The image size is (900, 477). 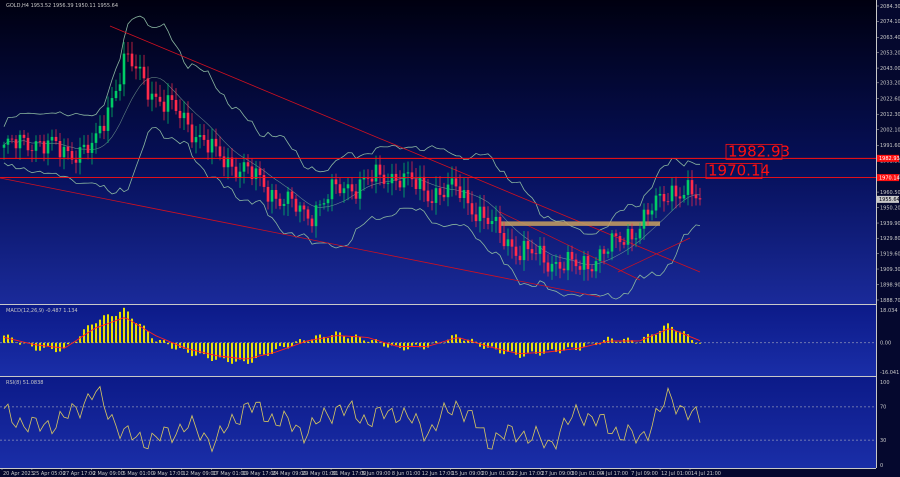 What do you see at coordinates (890, 7) in the screenshot?
I see `price-tick-label: 2084.30` at bounding box center [890, 7].